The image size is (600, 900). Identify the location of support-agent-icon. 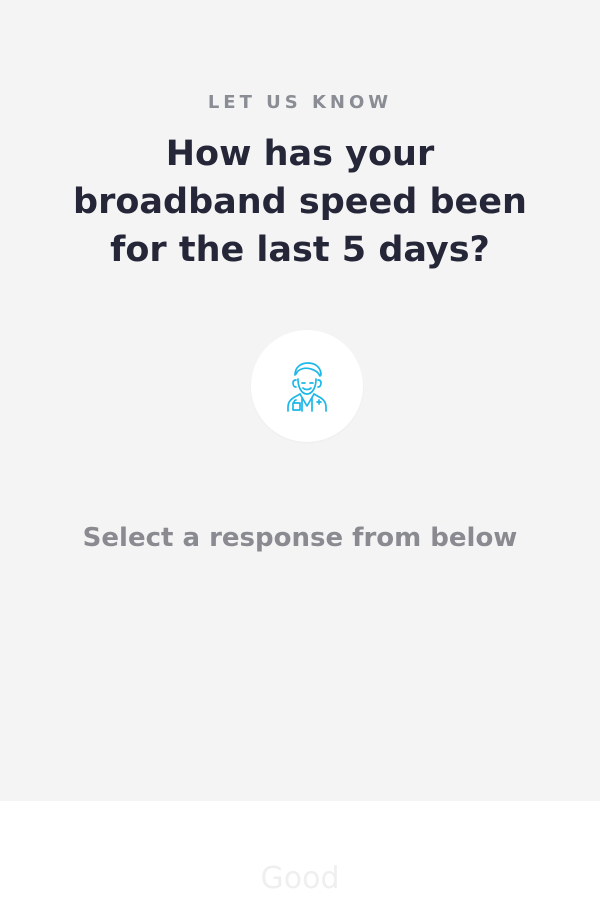
(307, 387).